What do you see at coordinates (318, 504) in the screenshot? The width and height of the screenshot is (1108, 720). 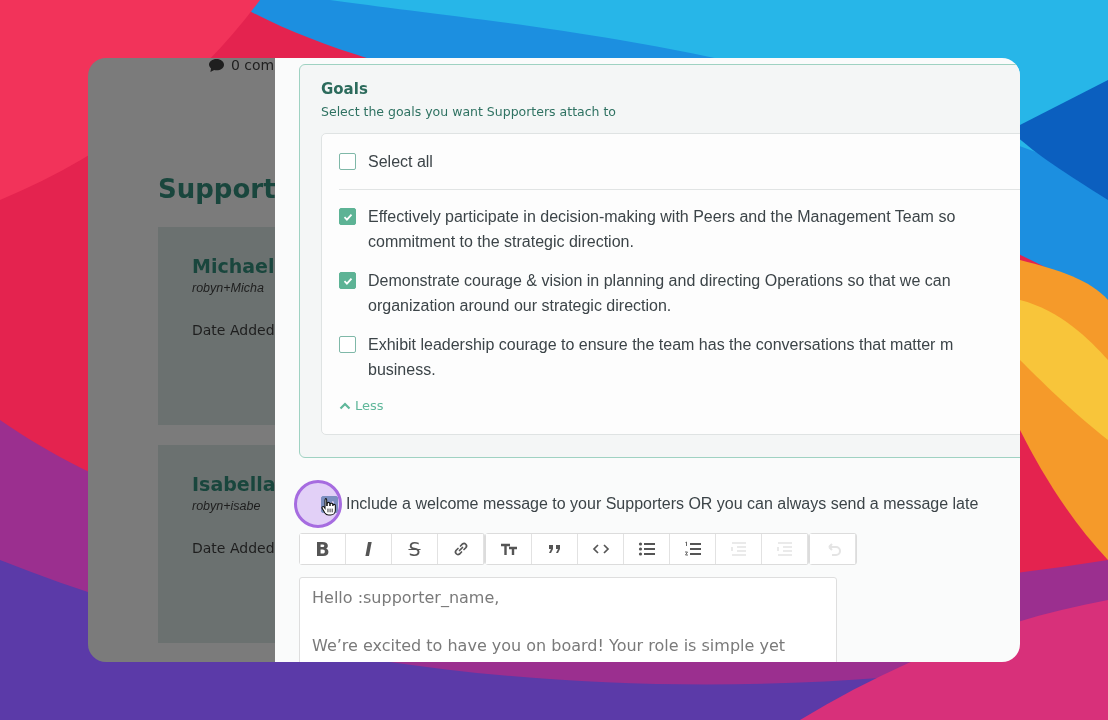 I see `click-highlight` at bounding box center [318, 504].